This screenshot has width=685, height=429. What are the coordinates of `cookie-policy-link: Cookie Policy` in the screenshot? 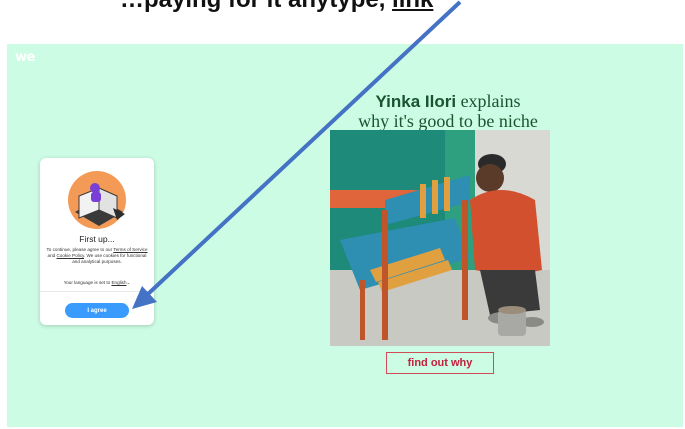 It's located at (70, 255).